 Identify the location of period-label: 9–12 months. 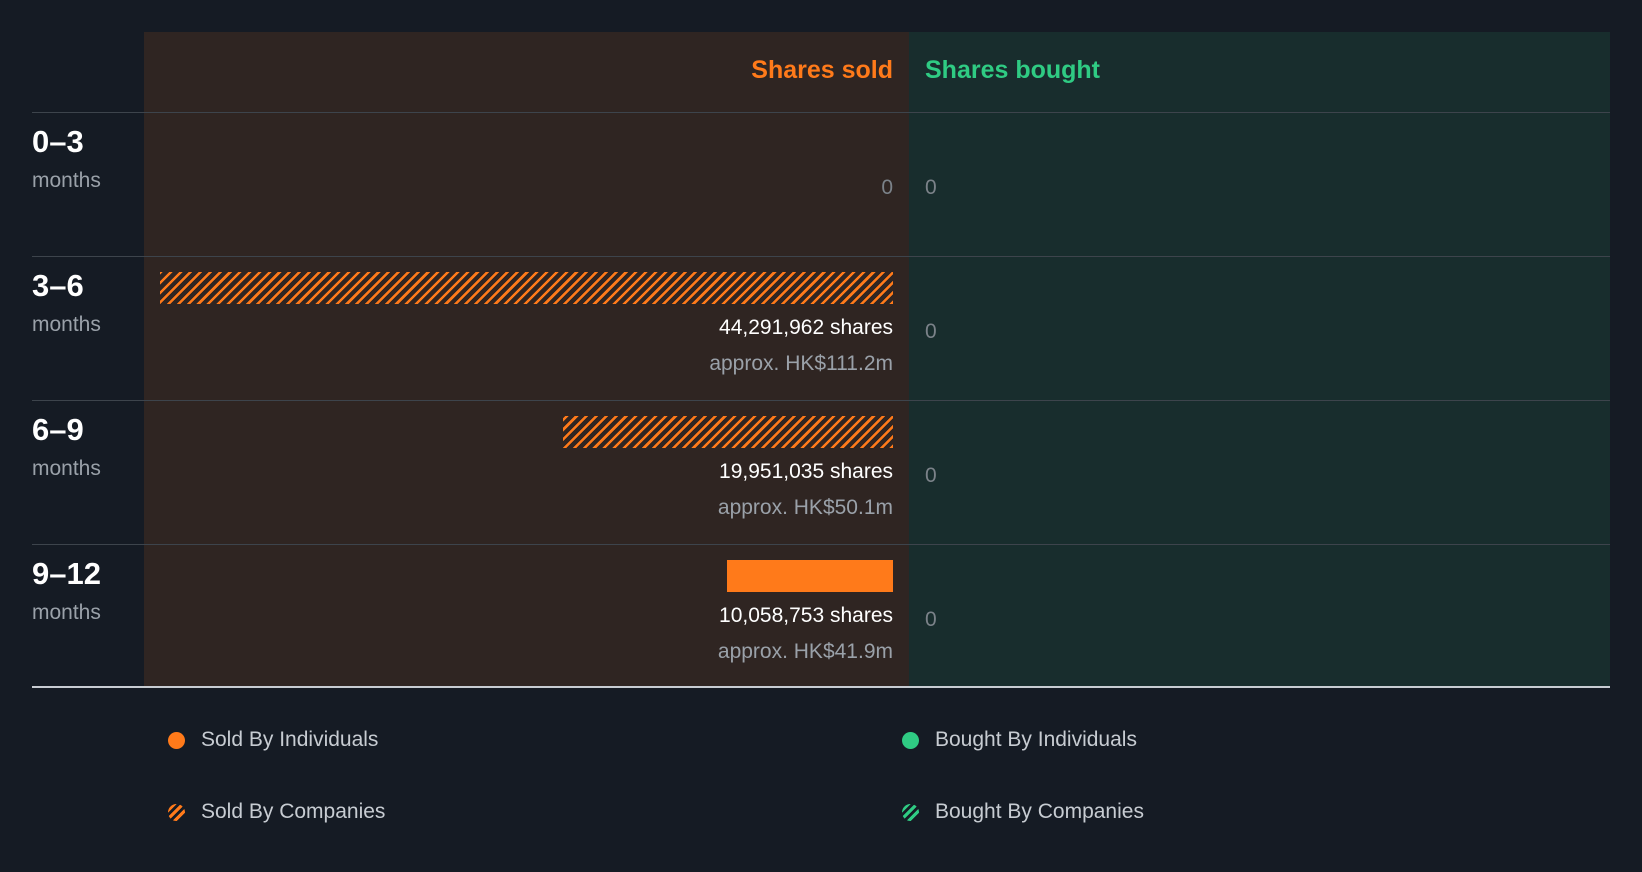
(66, 591).